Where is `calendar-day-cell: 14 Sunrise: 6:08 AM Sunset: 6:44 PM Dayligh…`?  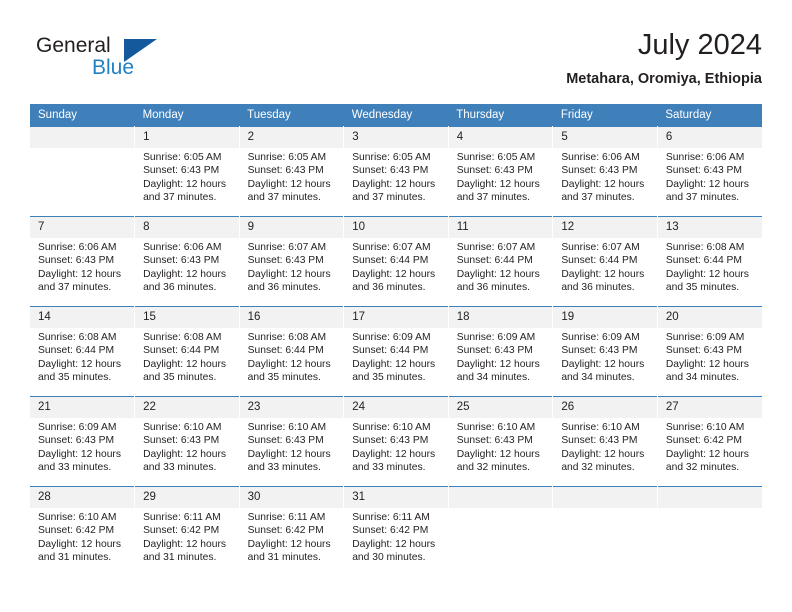 calendar-day-cell: 14 Sunrise: 6:08 AM Sunset: 6:44 PM Dayligh… is located at coordinates (83, 351).